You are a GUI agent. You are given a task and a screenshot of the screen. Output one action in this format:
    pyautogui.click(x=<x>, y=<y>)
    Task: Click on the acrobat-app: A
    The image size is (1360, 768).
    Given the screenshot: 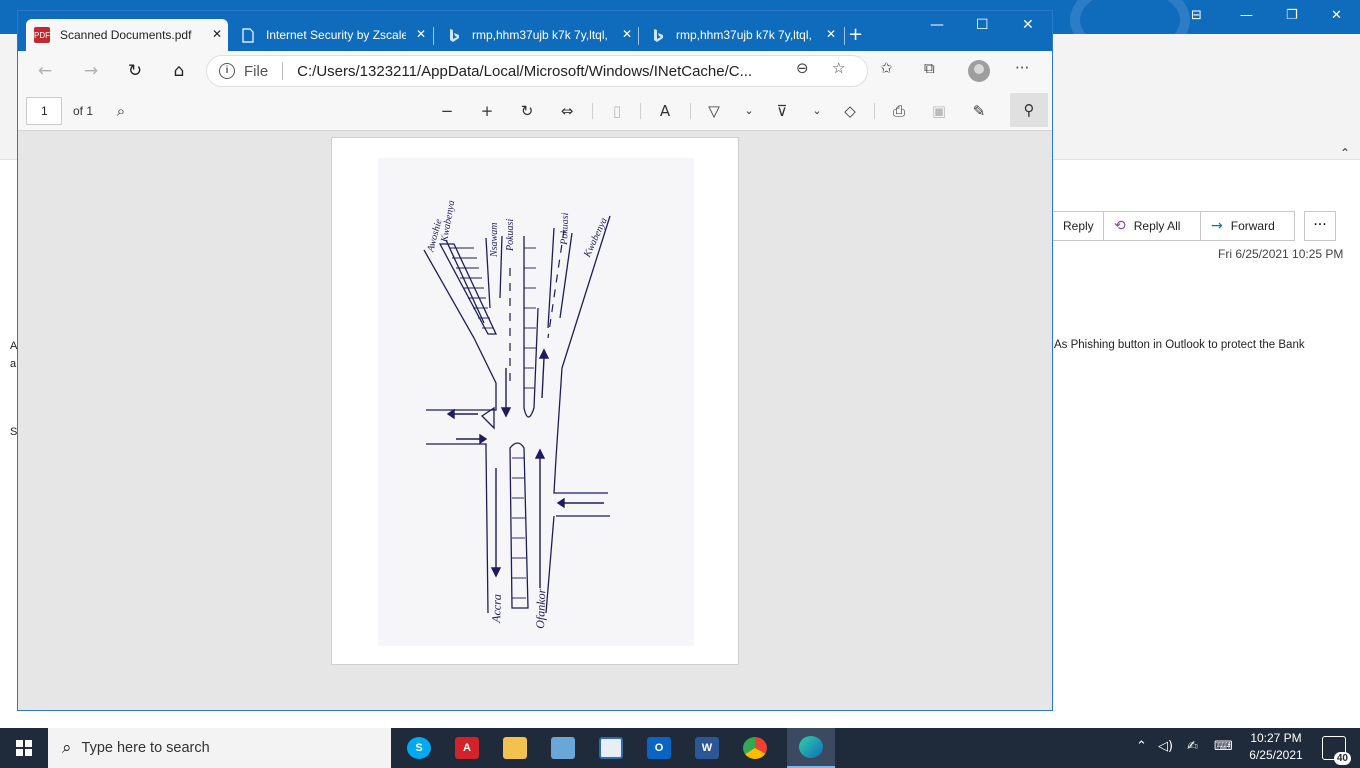 What is the action you would take?
    pyautogui.click(x=467, y=748)
    